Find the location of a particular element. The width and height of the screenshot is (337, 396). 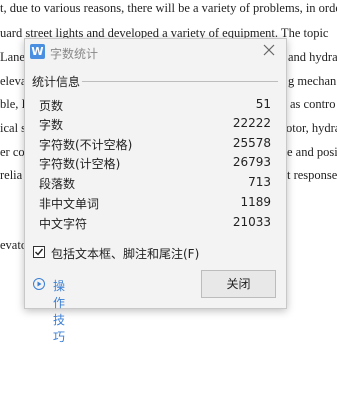

stat-row-words: 字数 22222 is located at coordinates (155, 125).